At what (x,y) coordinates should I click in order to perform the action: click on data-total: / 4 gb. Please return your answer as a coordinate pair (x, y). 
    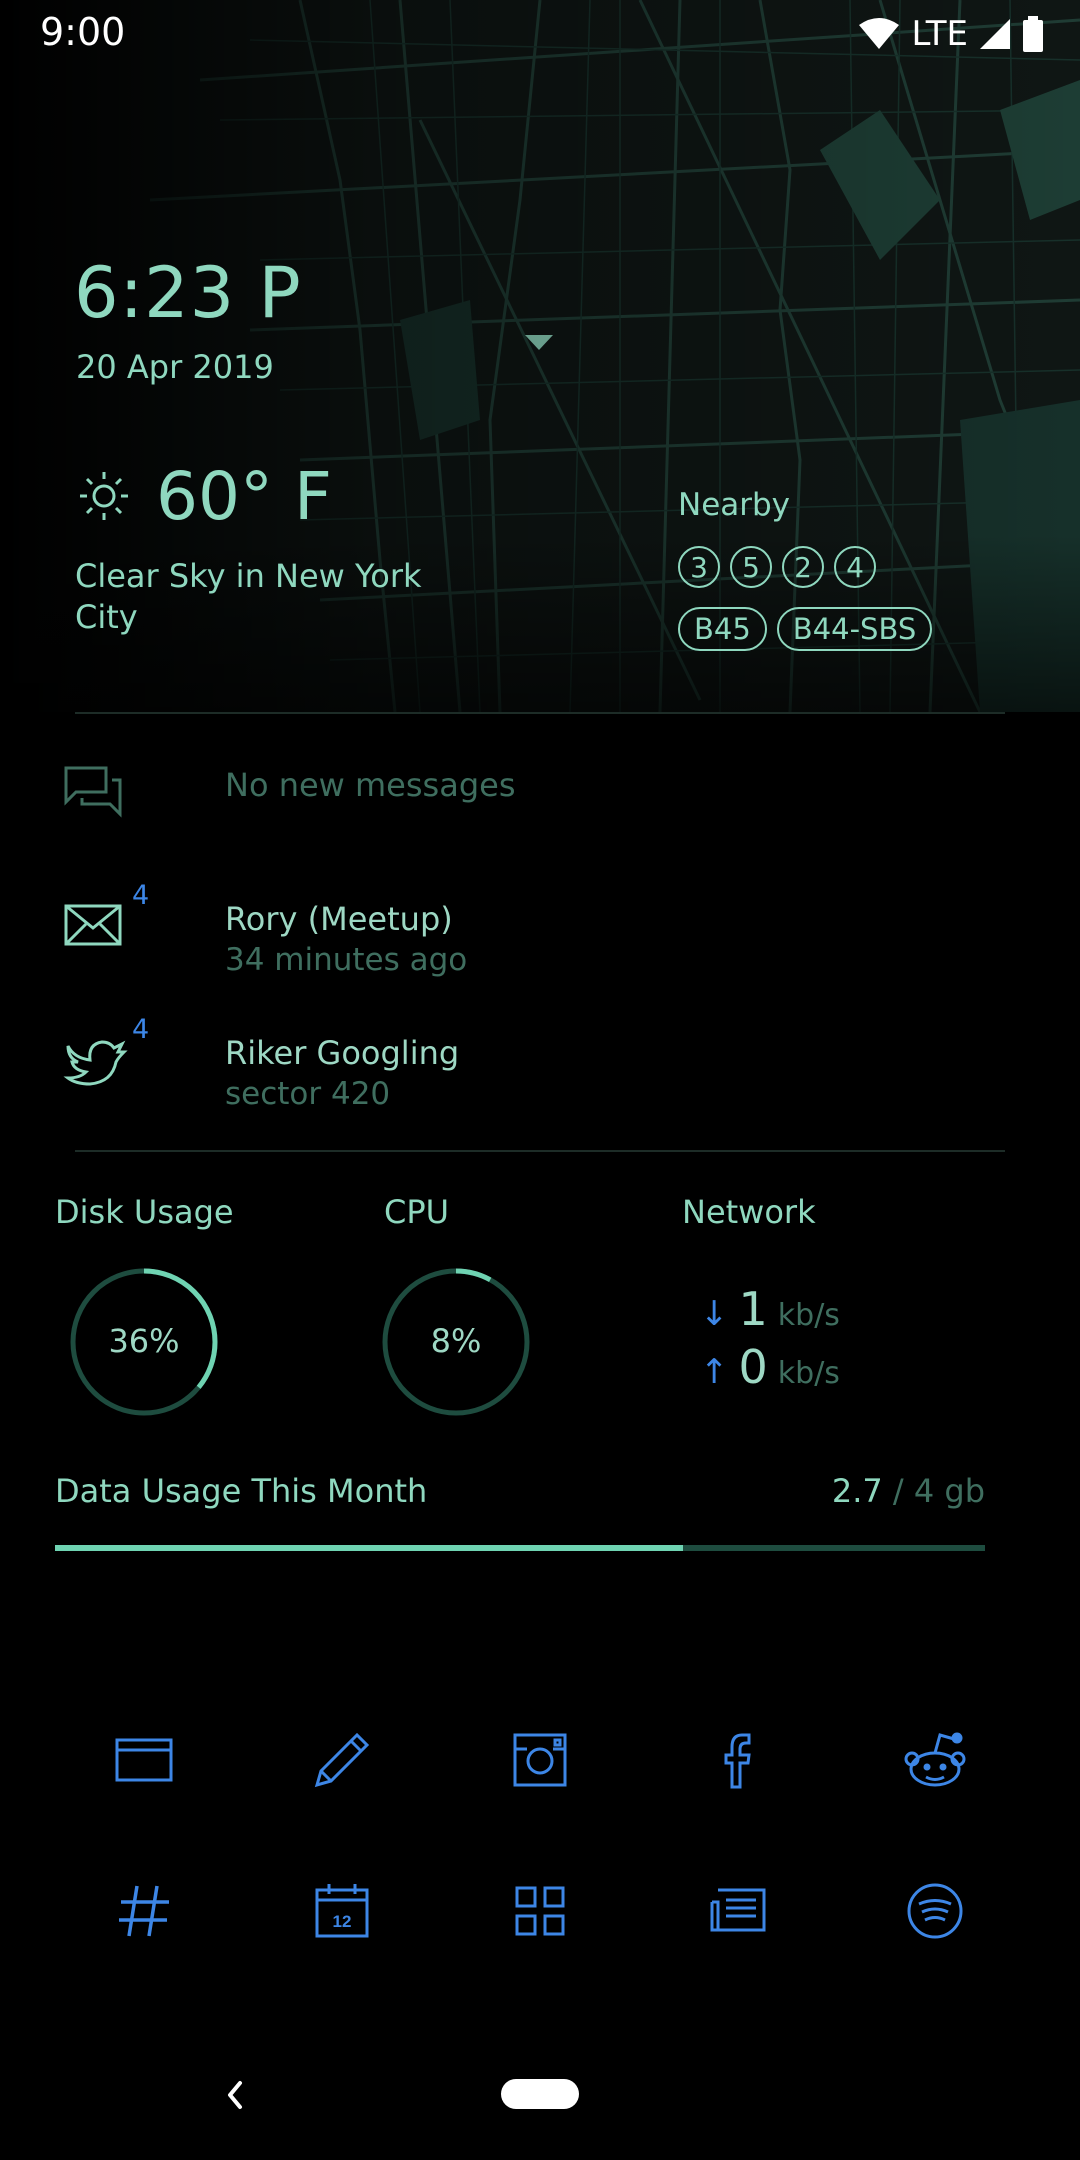
    Looking at the image, I should click on (938, 1491).